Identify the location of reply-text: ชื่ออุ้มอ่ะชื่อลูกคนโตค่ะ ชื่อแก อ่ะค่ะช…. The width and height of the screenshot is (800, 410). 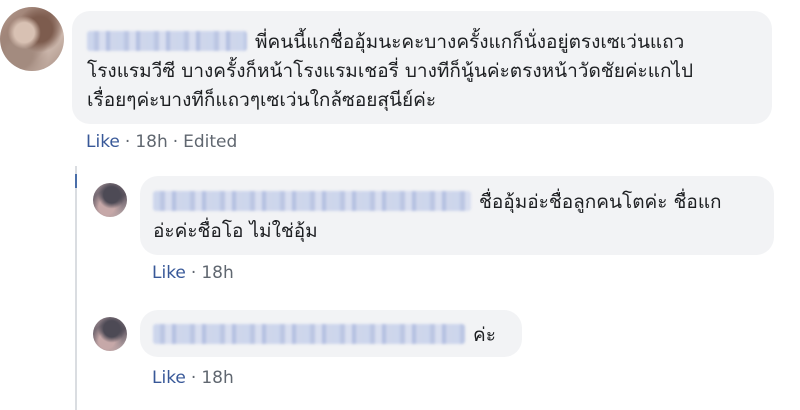
(454, 217).